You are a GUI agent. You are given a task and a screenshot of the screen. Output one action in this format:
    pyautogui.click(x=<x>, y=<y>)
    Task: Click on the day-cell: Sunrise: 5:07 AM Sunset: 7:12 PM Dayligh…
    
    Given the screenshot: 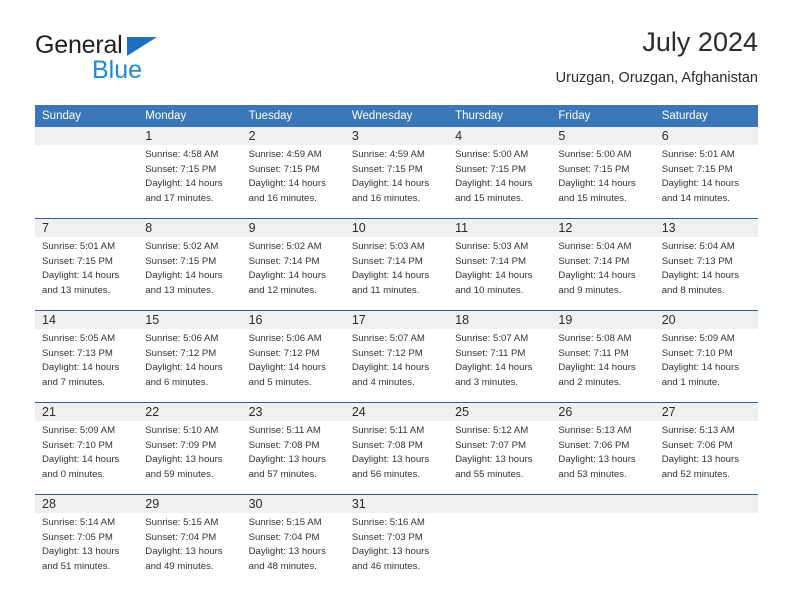 What is the action you would take?
    pyautogui.click(x=396, y=365)
    